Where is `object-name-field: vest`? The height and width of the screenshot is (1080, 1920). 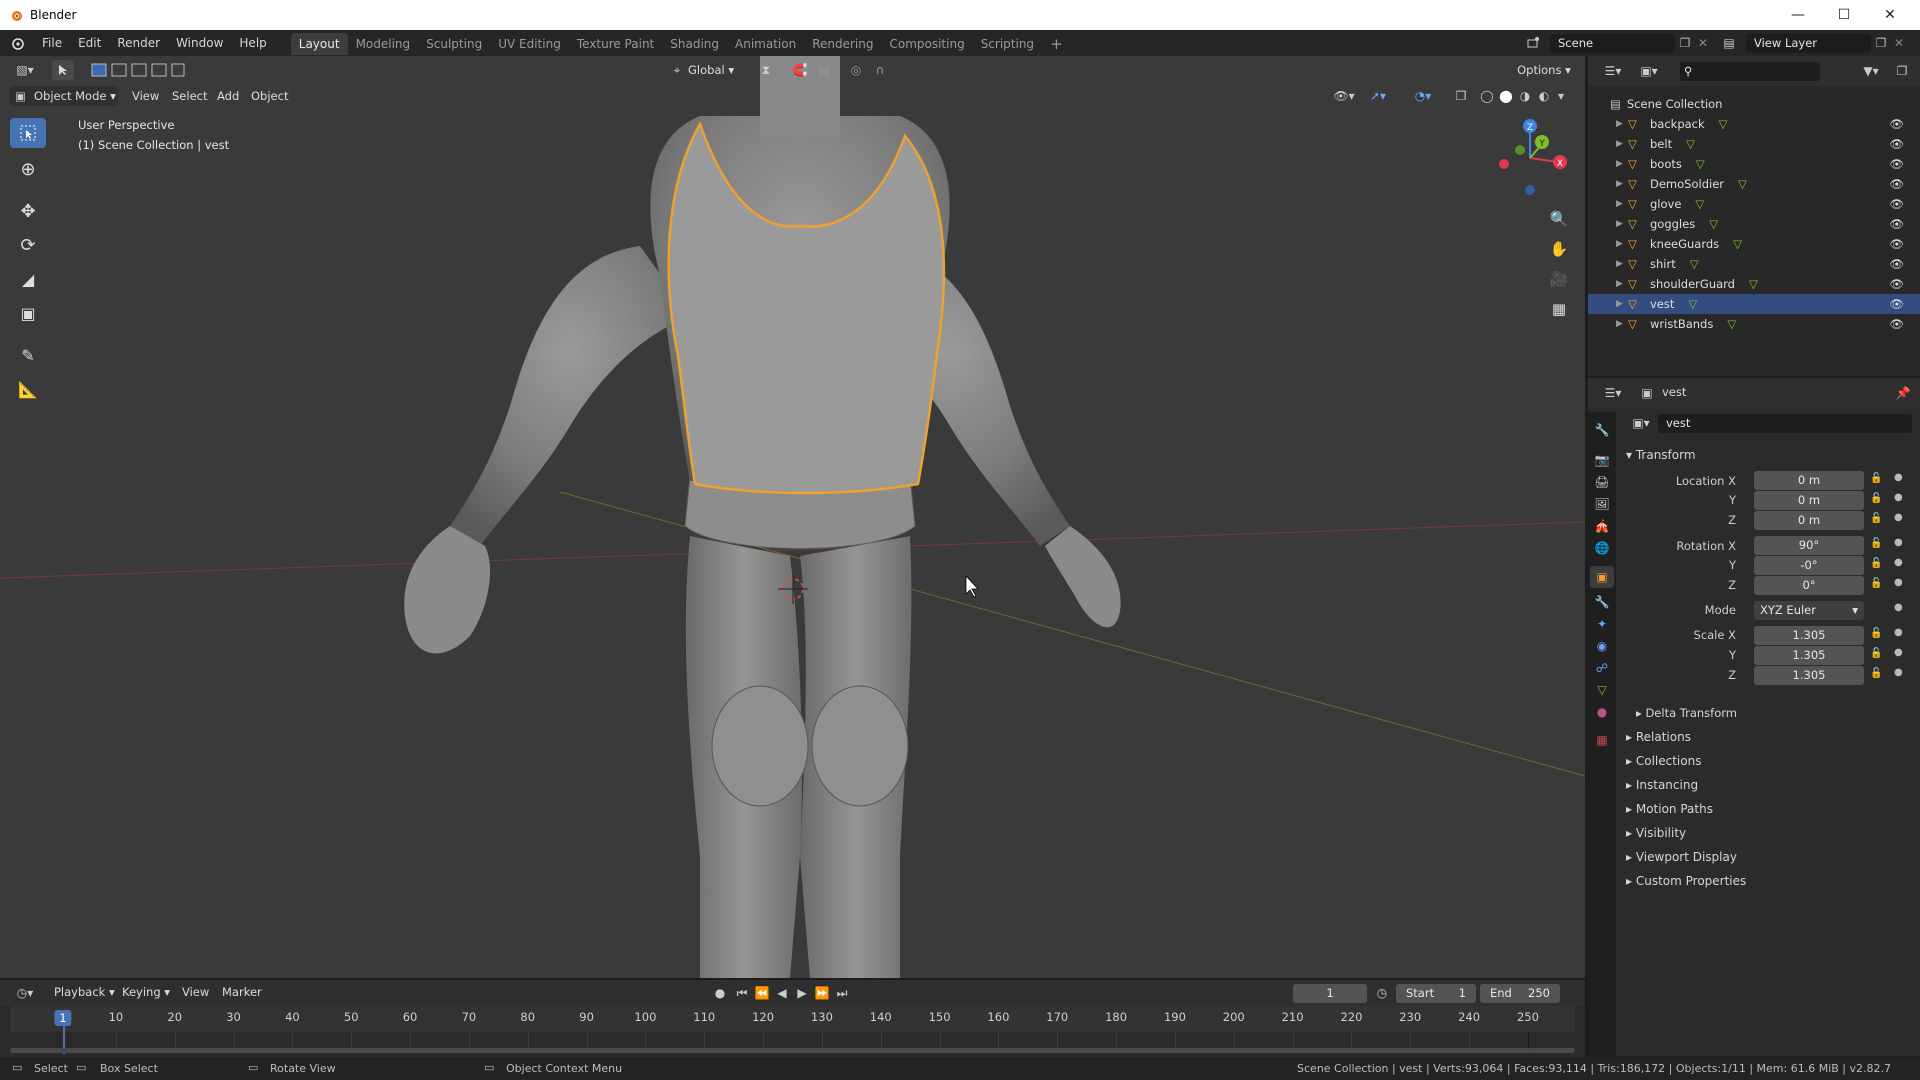 object-name-field: vest is located at coordinates (1785, 423).